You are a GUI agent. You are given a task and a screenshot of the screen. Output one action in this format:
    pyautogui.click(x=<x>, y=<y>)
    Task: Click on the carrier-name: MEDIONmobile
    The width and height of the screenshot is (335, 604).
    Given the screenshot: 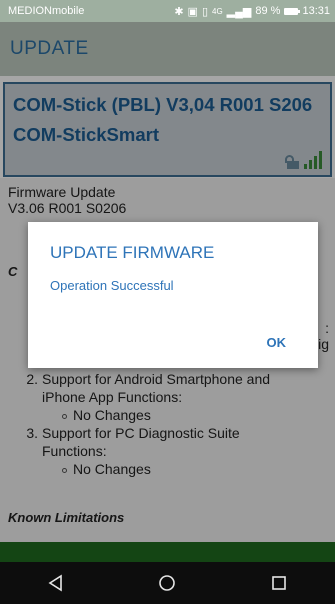 What is the action you would take?
    pyautogui.click(x=46, y=11)
    